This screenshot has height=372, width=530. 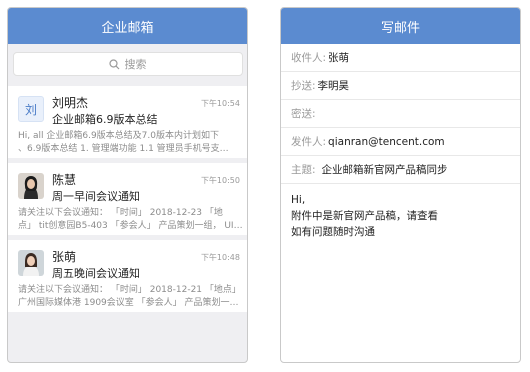 What do you see at coordinates (309, 58) in the screenshot?
I see `to-label: 收件人:` at bounding box center [309, 58].